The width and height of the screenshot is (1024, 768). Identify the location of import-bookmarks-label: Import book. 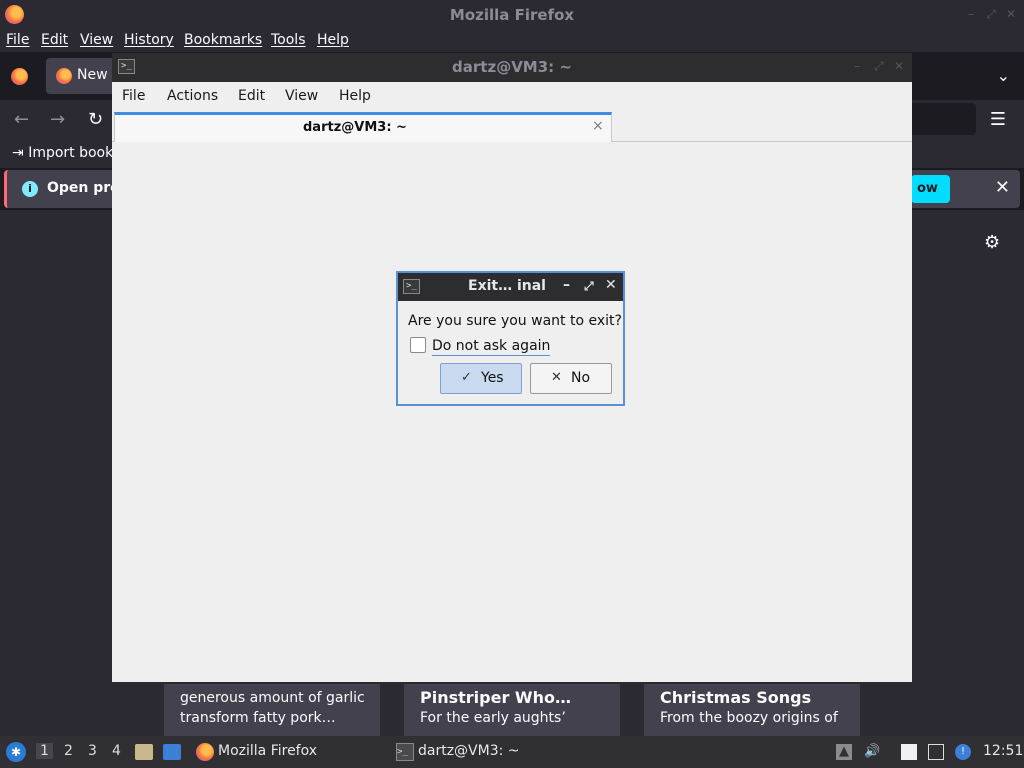
(71, 153).